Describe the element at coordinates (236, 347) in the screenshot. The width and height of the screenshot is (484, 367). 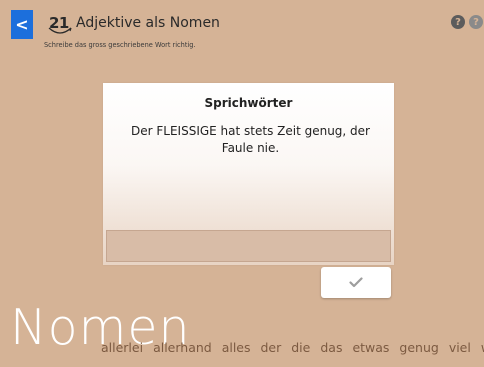
I see `word-item: alles` at that location.